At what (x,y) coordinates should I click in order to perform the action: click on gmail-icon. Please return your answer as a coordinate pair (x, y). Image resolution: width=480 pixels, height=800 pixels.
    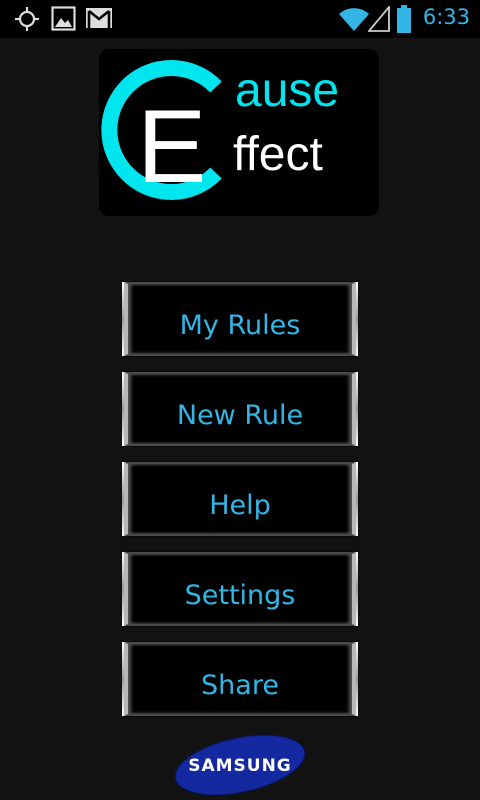
    Looking at the image, I should click on (99, 18).